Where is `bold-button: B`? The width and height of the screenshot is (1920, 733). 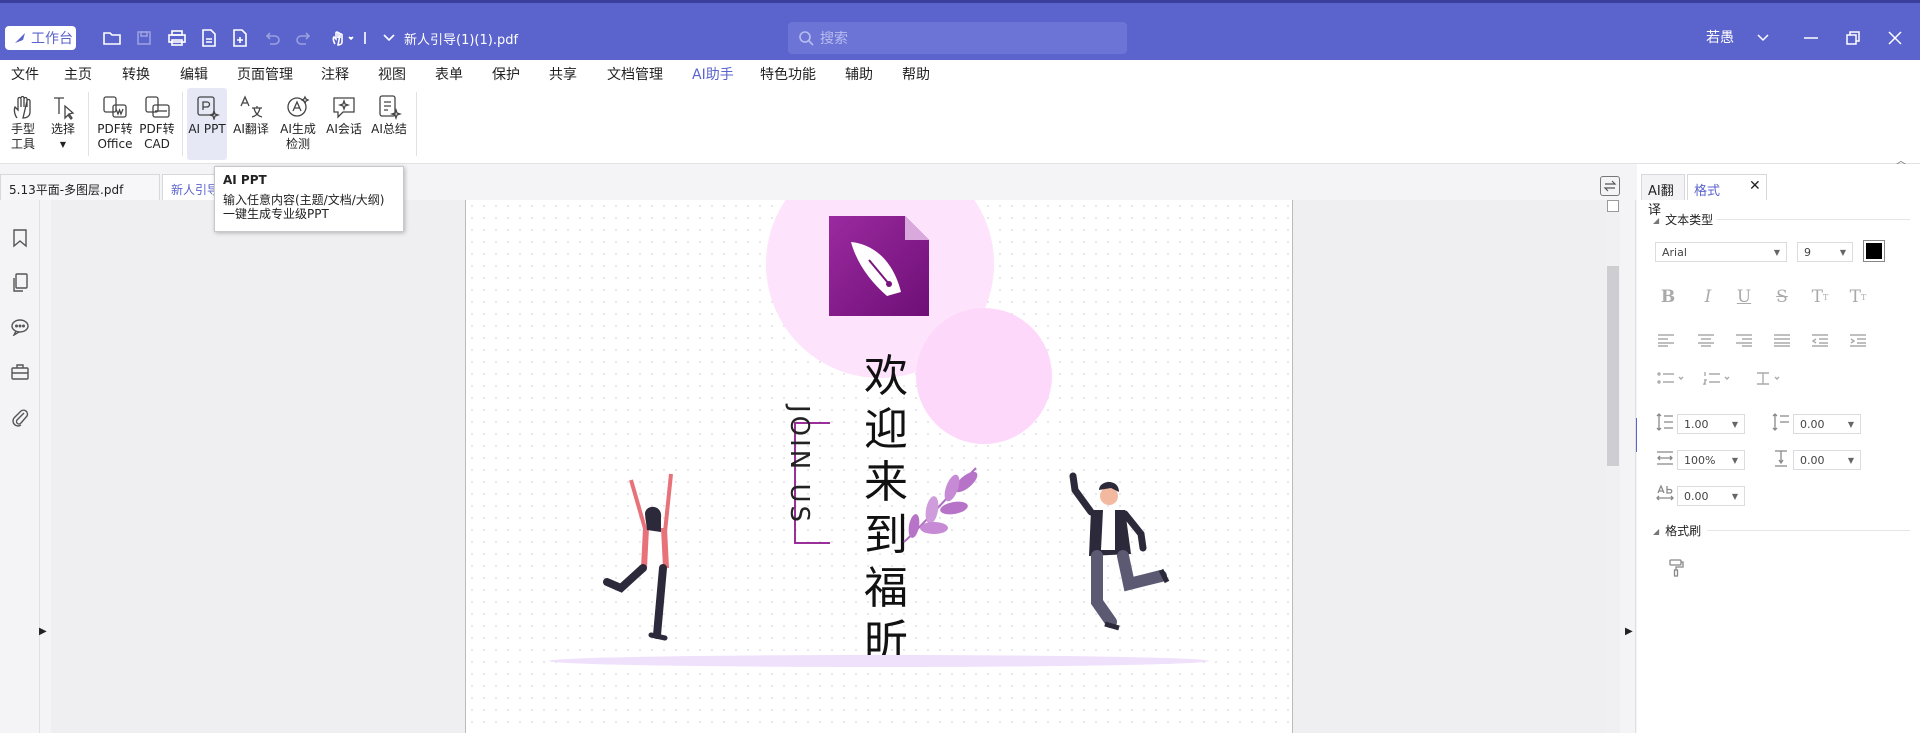 bold-button: B is located at coordinates (1668, 297).